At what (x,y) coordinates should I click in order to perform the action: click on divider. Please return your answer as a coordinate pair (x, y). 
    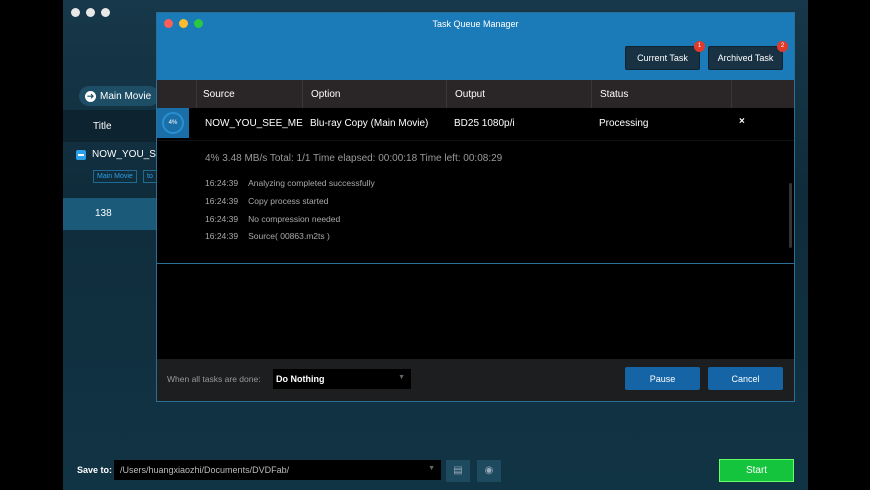
    Looking at the image, I should click on (475, 263).